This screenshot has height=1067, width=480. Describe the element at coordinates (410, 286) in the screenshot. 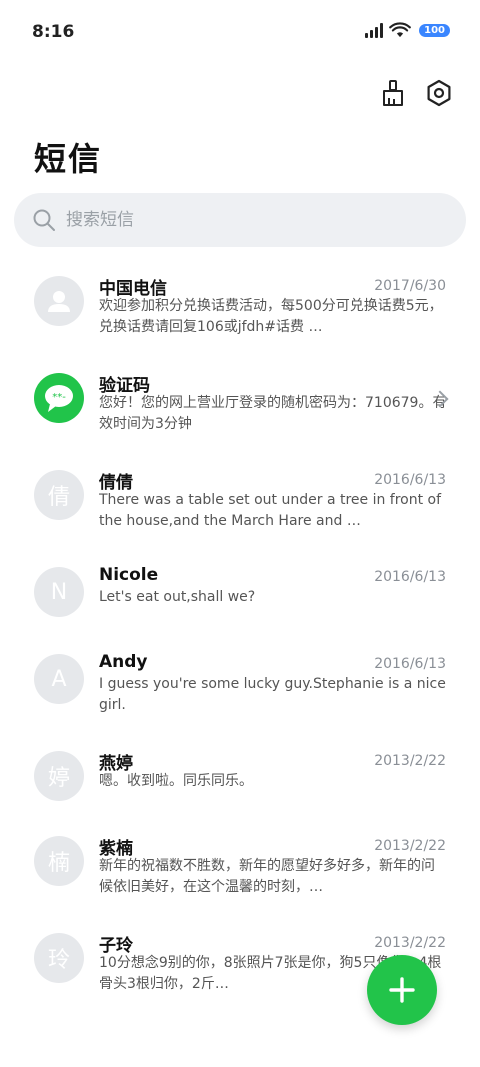

I see `conversation-date: 2017/6/30` at that location.